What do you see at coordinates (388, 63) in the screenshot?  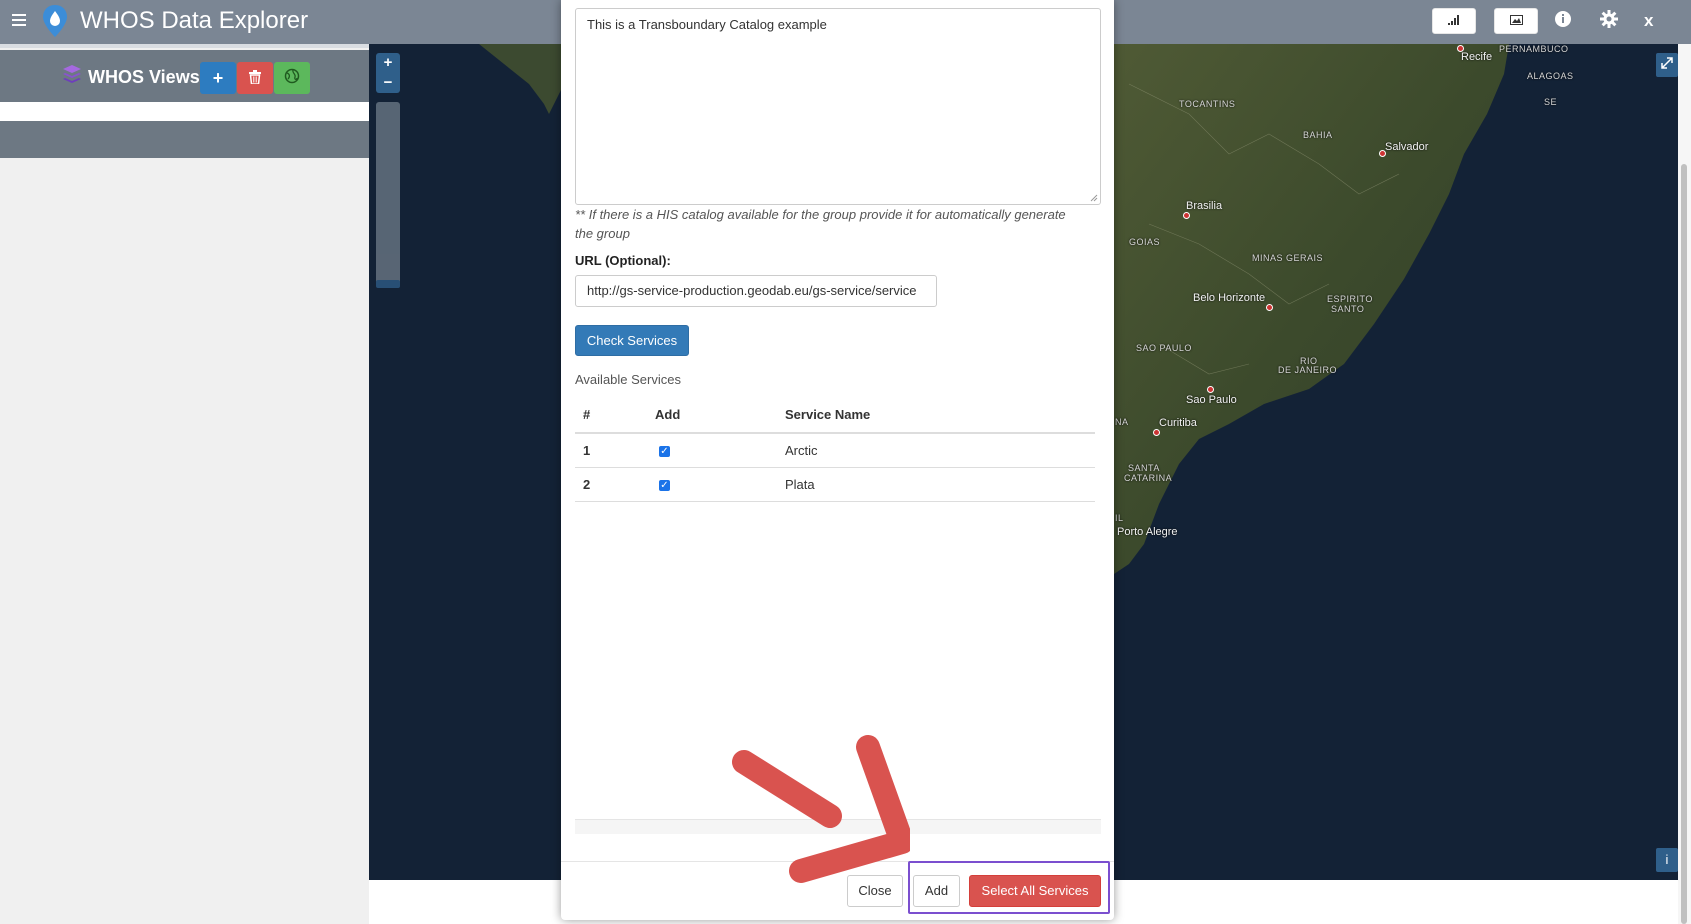 I see `zoom-in-button: +` at bounding box center [388, 63].